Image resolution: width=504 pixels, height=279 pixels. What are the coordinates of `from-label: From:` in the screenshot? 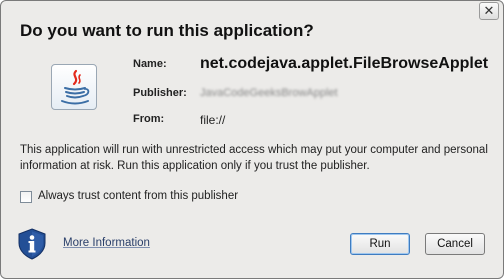 It's located at (149, 119).